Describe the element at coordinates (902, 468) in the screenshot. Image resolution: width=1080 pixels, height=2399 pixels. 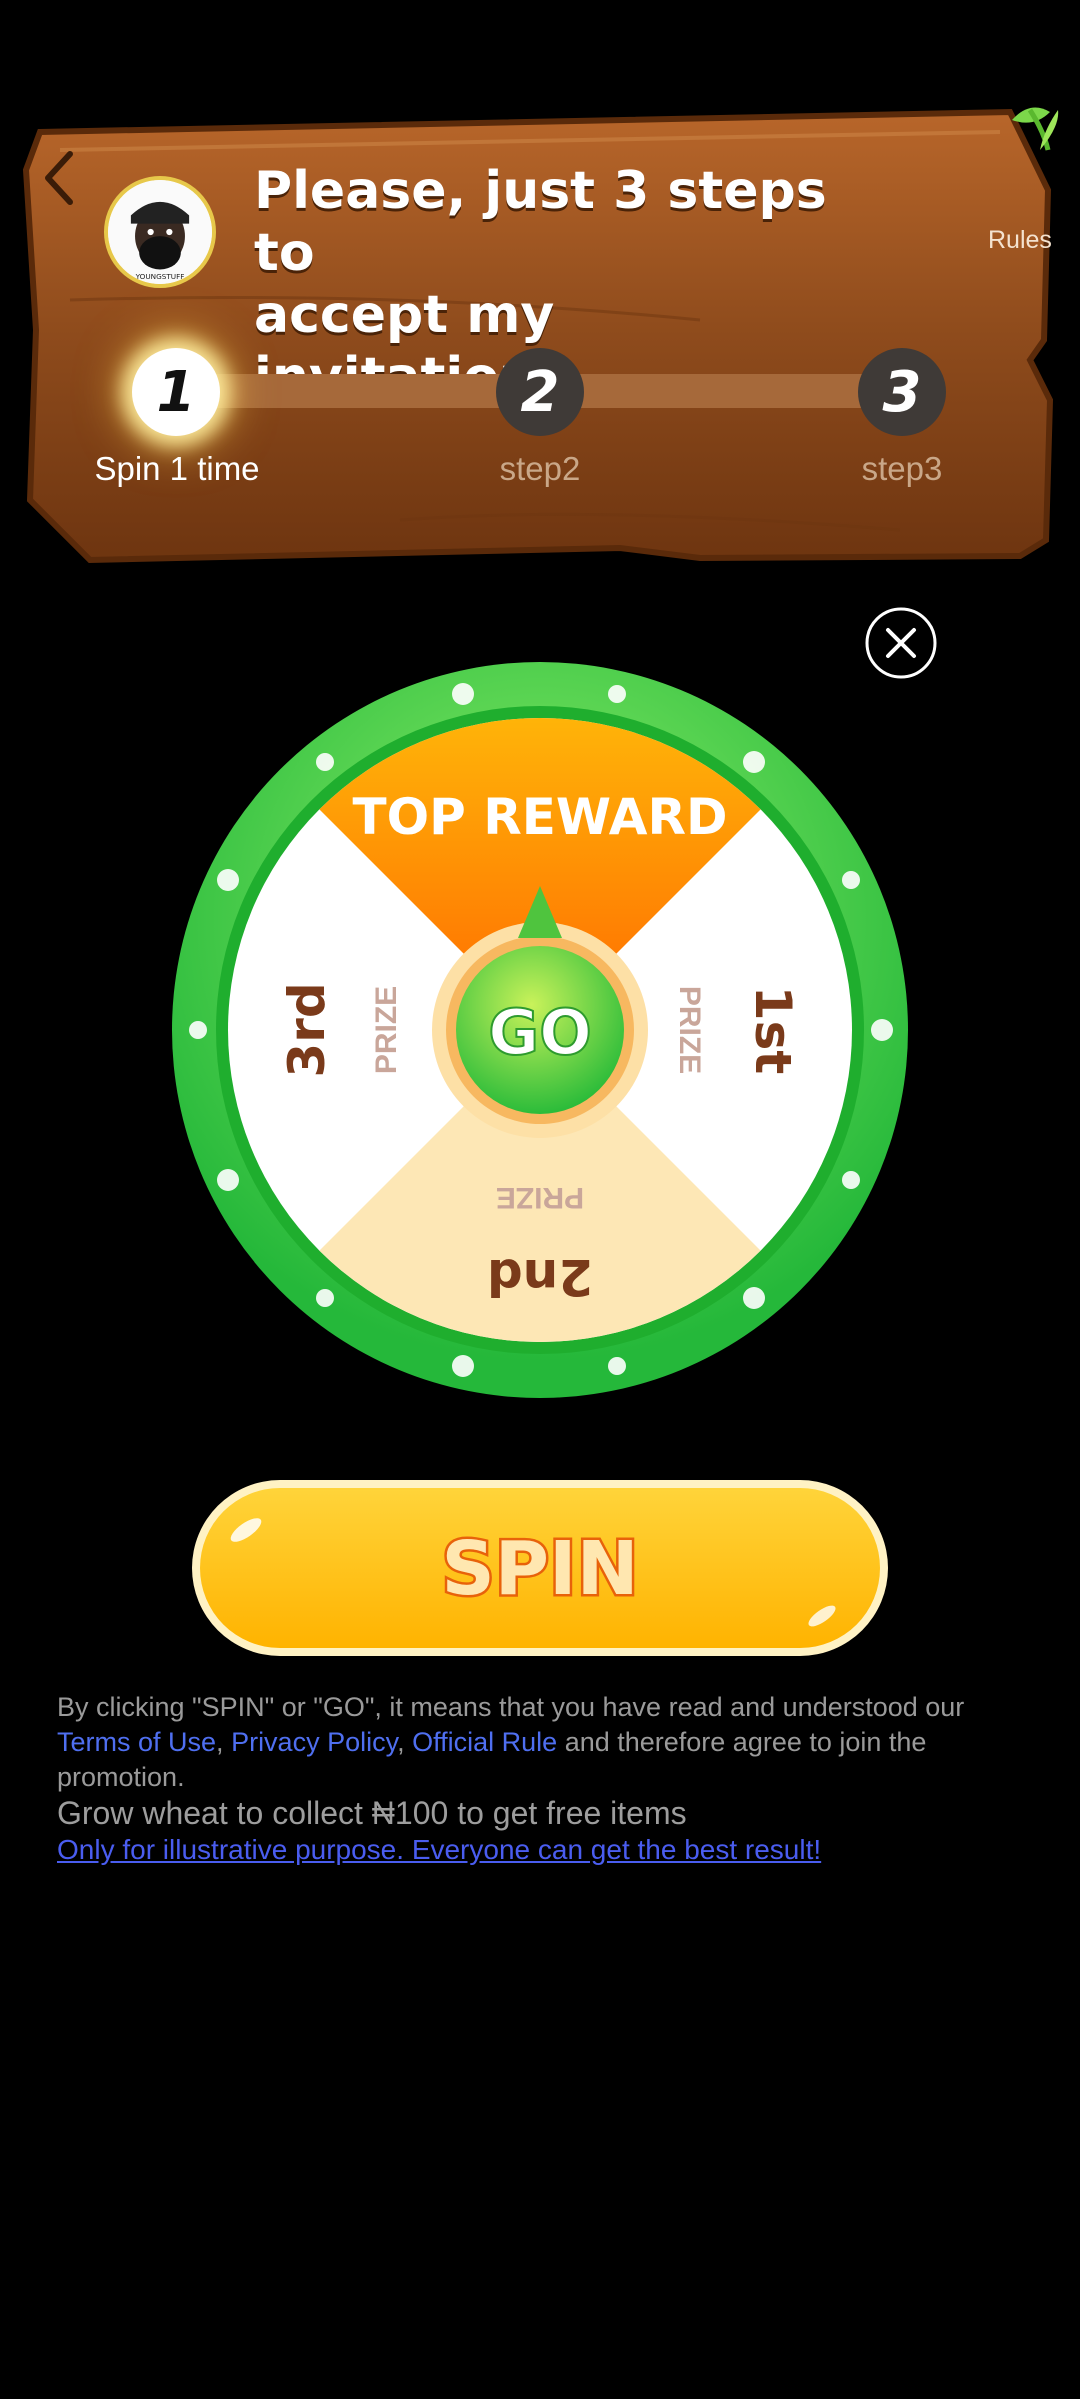
I see `step-3-label: step3` at that location.